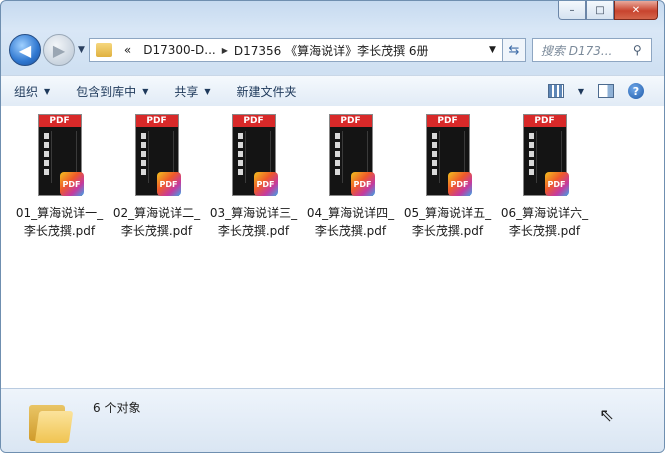 The image size is (665, 453). I want to click on file-item: PDF PDF 05_算海说详五_ 李长茂撰.pdf, so click(447, 177).